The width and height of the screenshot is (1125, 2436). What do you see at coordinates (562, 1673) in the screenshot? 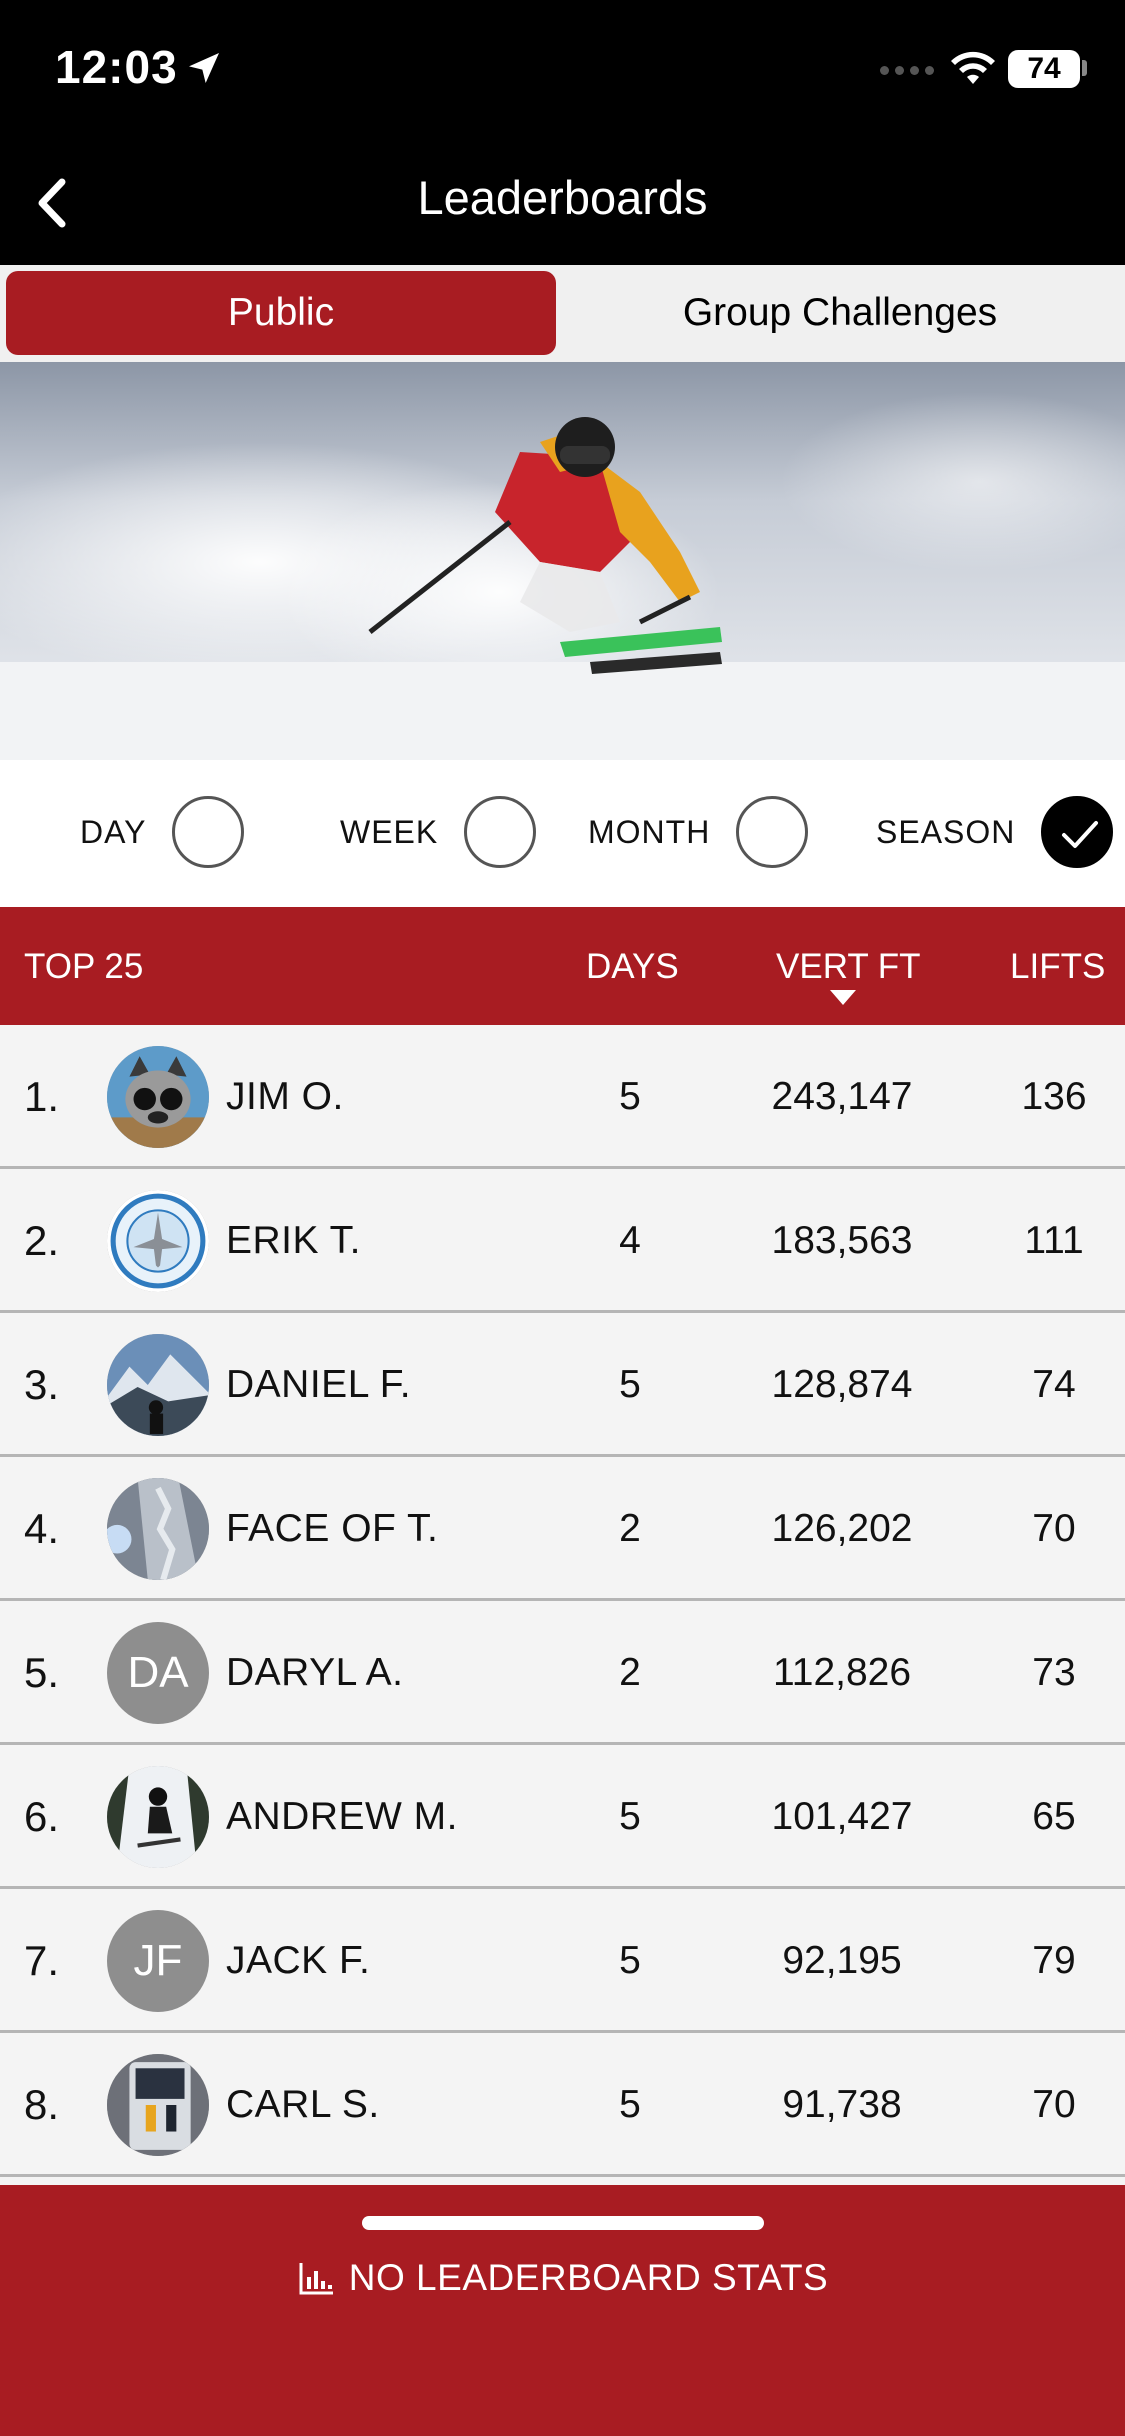
I see `table-row: 5. DA DARYL A. 2 112,826 73` at bounding box center [562, 1673].